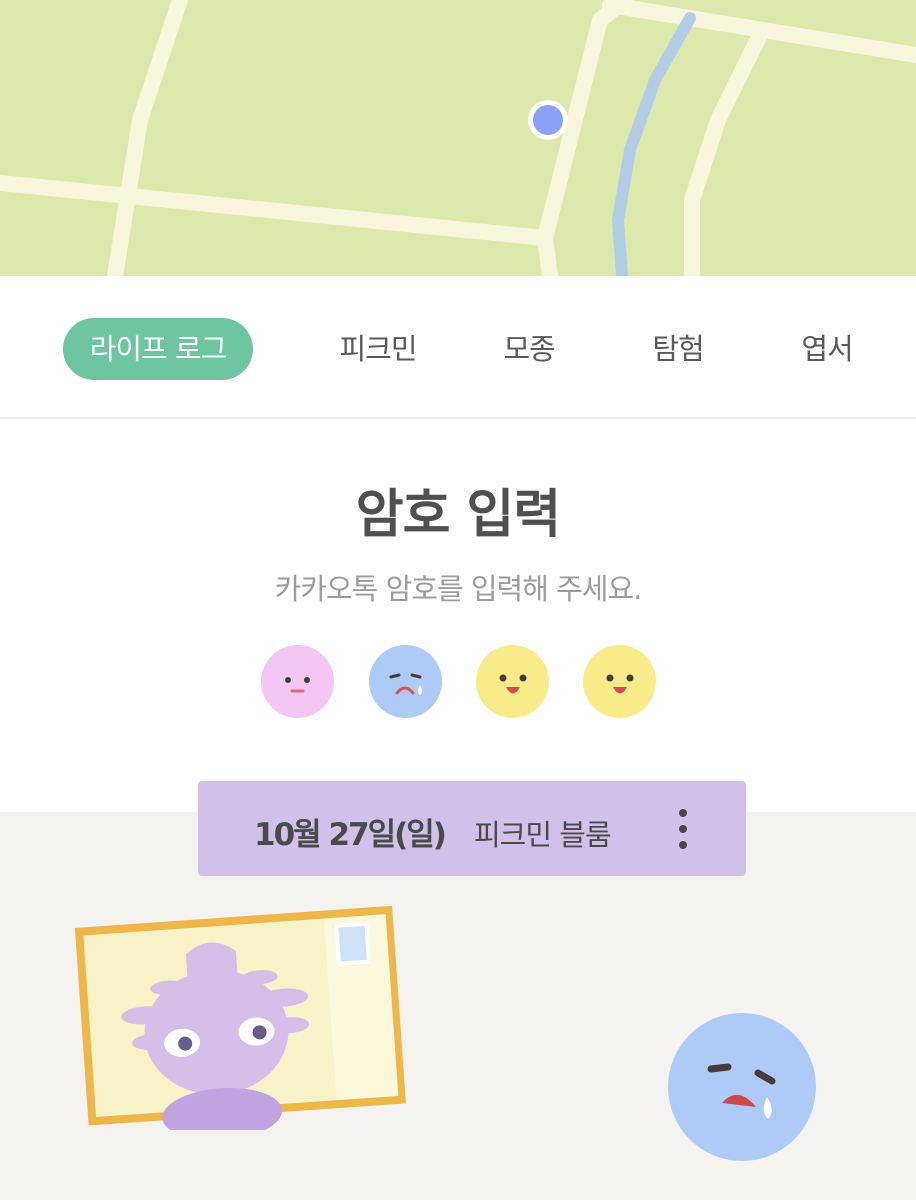  What do you see at coordinates (548, 120) in the screenshot?
I see `current-location-icon` at bounding box center [548, 120].